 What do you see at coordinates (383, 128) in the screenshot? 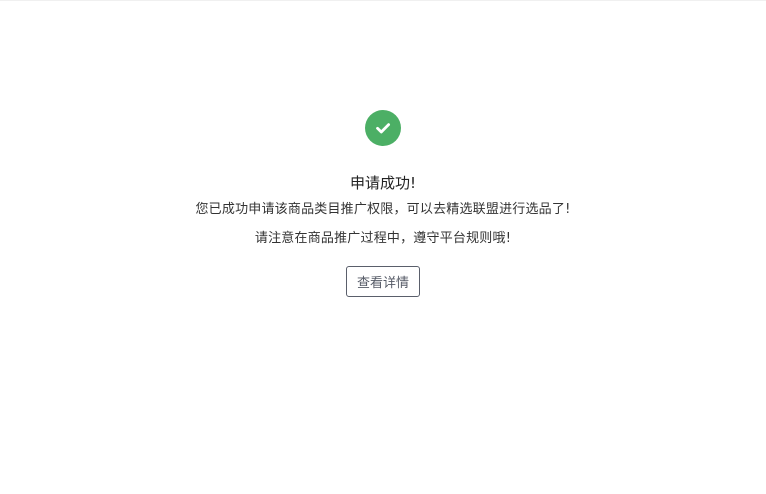
I see `success-check-icon` at bounding box center [383, 128].